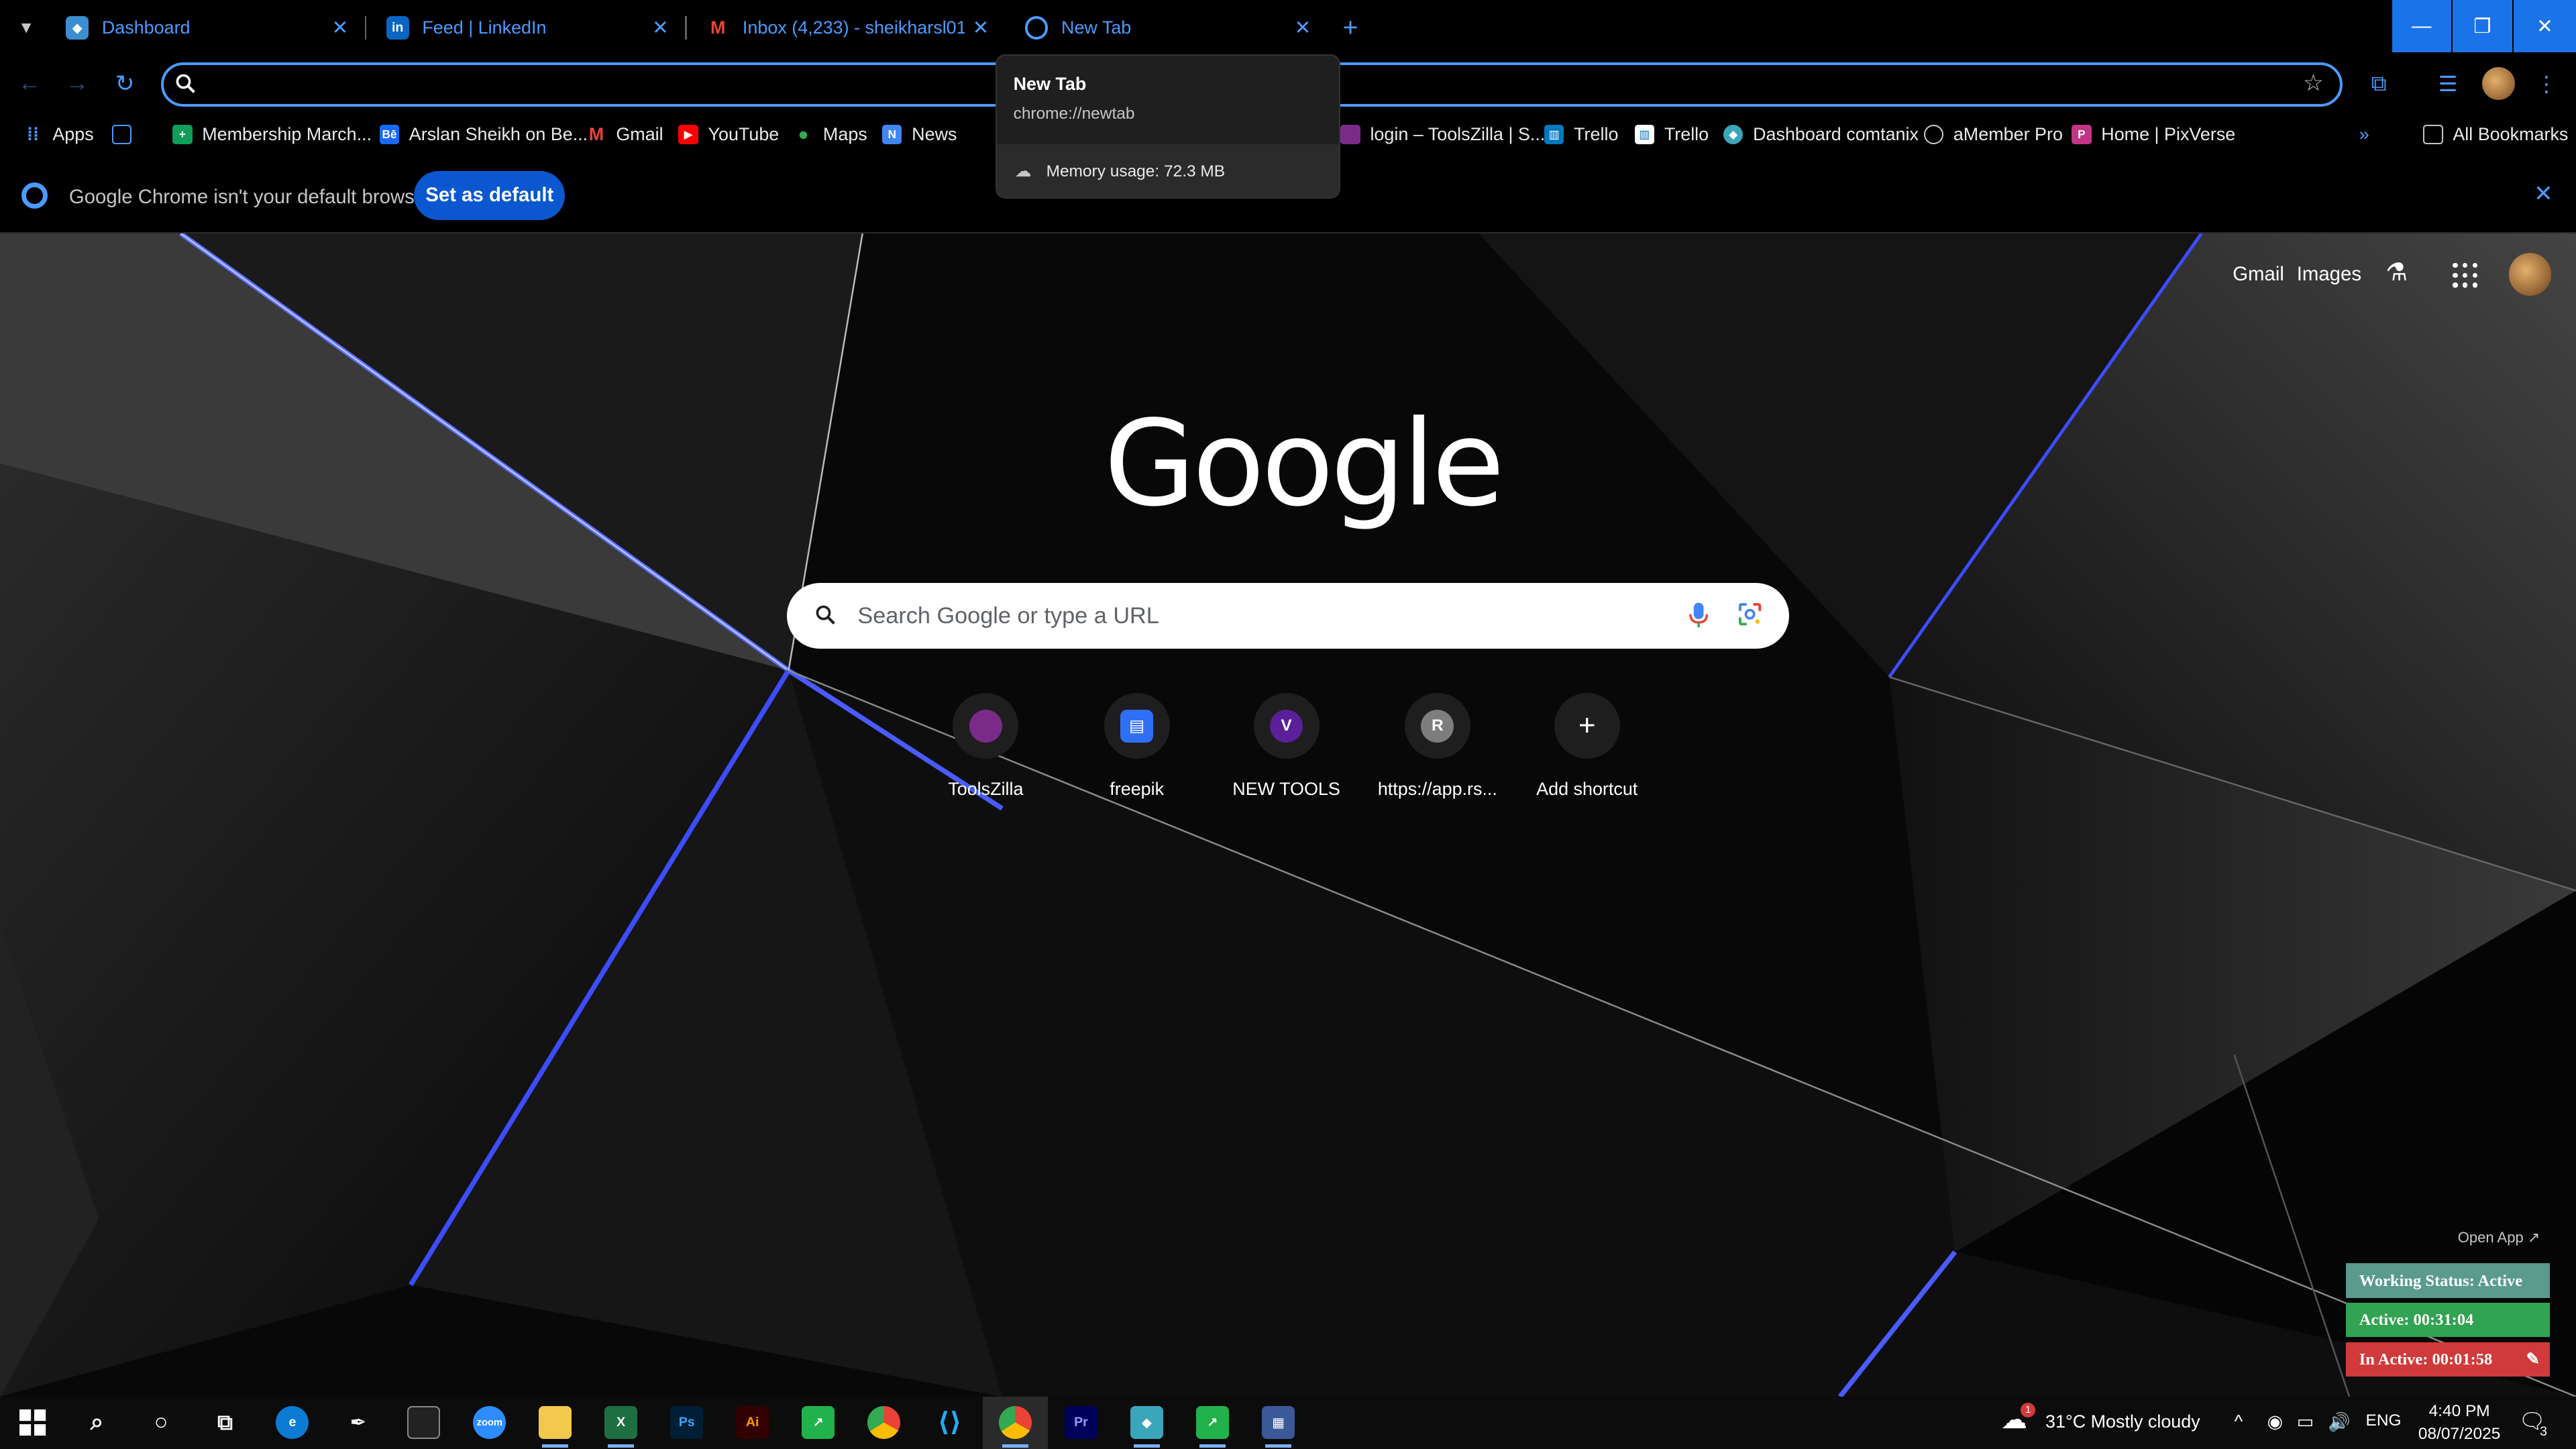 The height and width of the screenshot is (1449, 2576). What do you see at coordinates (2546, 83) in the screenshot?
I see `menu-kebab-icon: ⋮` at bounding box center [2546, 83].